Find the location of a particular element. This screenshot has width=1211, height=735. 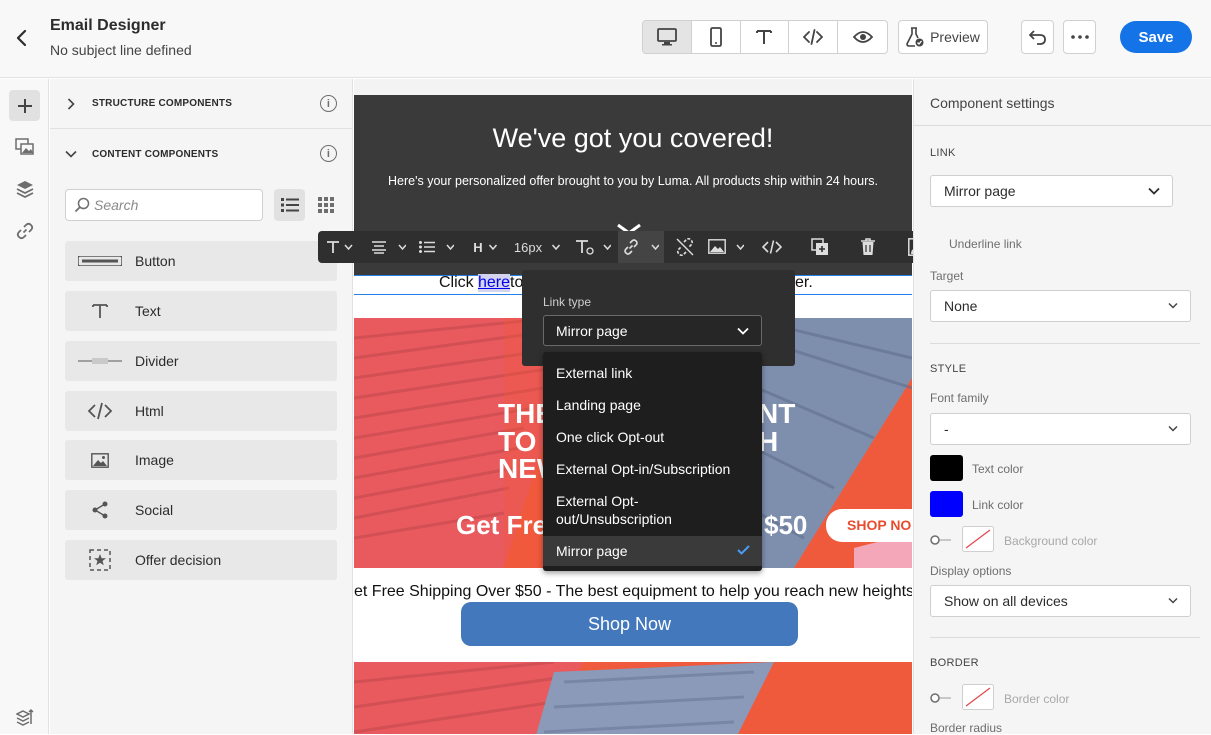

structure-components-label: STRUCTURE COMPONENTS is located at coordinates (162, 103).